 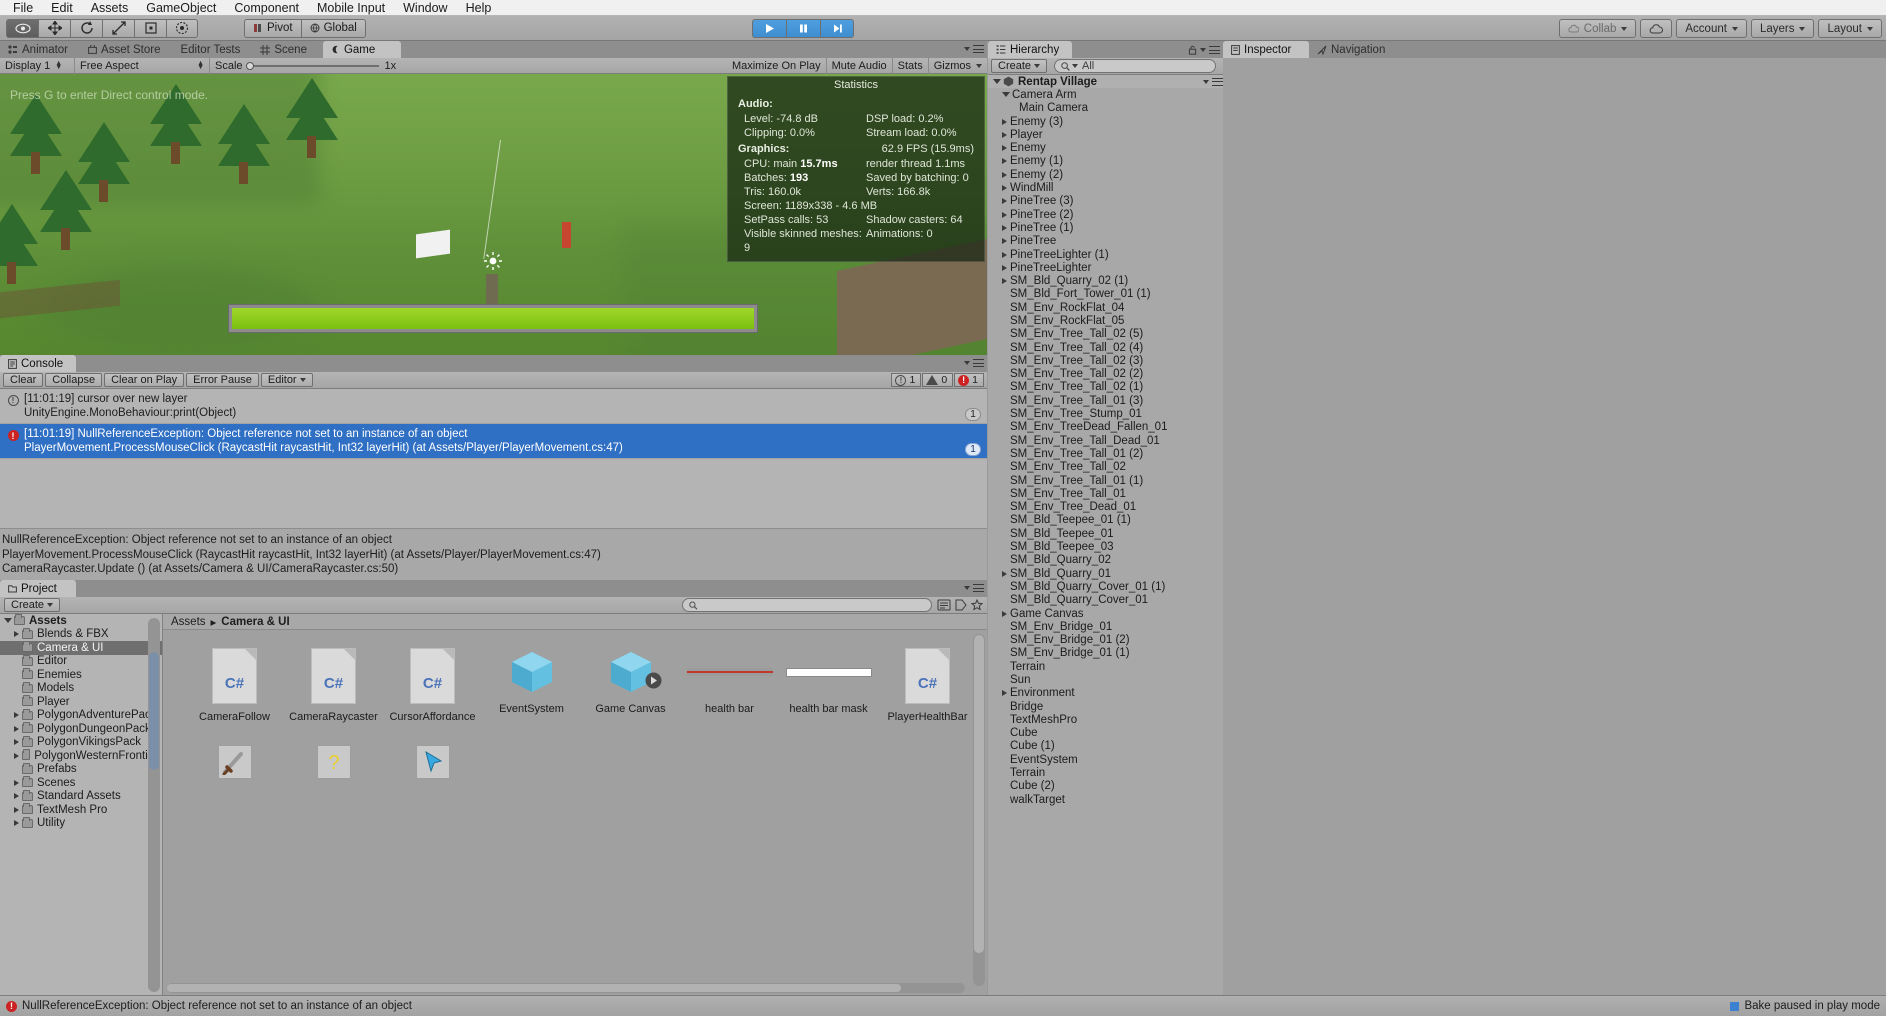 I want to click on asset-preview-play-icon, so click(x=653, y=680).